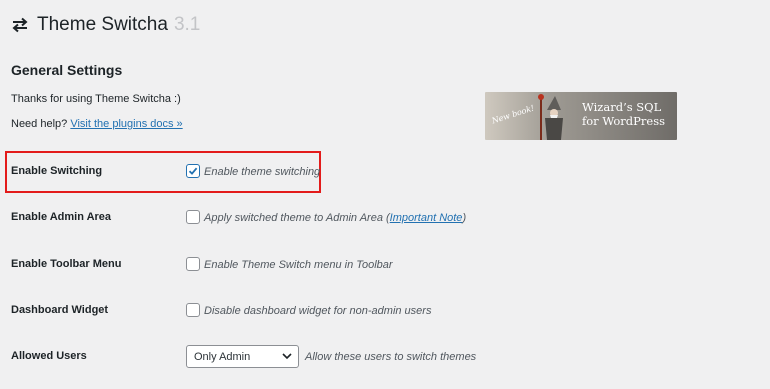 This screenshot has height=389, width=770. I want to click on help-line: Need help? Visit the plugins docs », so click(97, 124).